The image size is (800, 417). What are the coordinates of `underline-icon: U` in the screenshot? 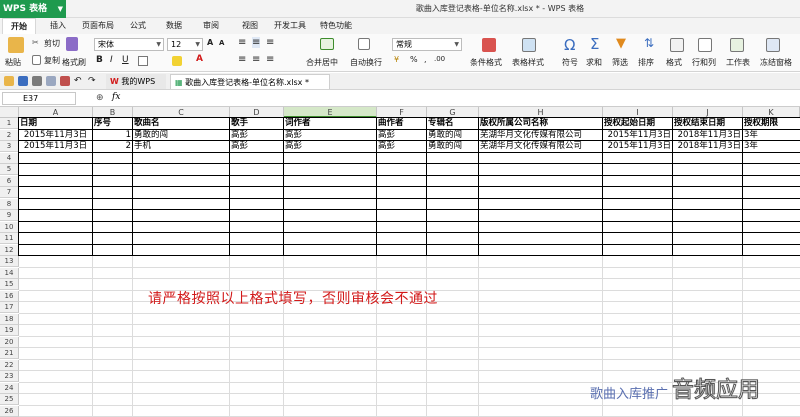 It's located at (125, 60).